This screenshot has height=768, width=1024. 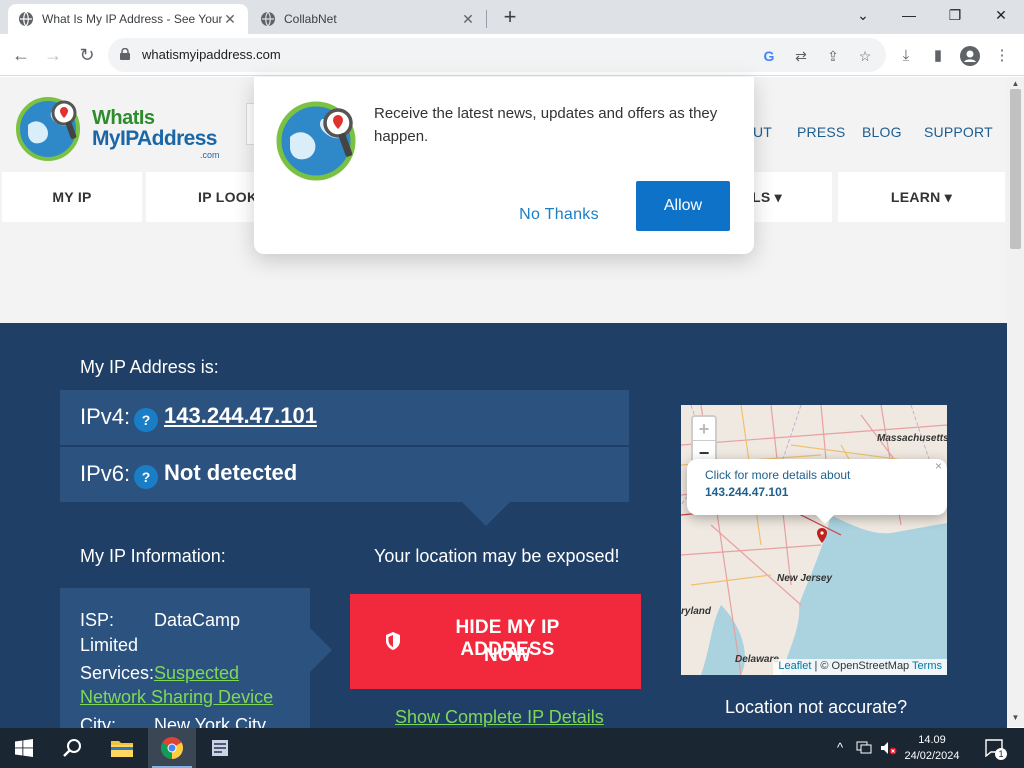 What do you see at coordinates (696, 611) in the screenshot?
I see `map-label-maryland: ryland` at bounding box center [696, 611].